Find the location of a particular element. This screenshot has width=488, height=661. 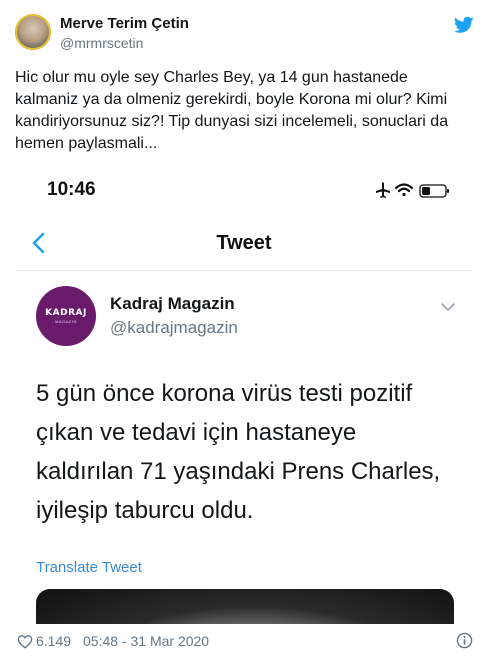

status-icons is located at coordinates (412, 190).